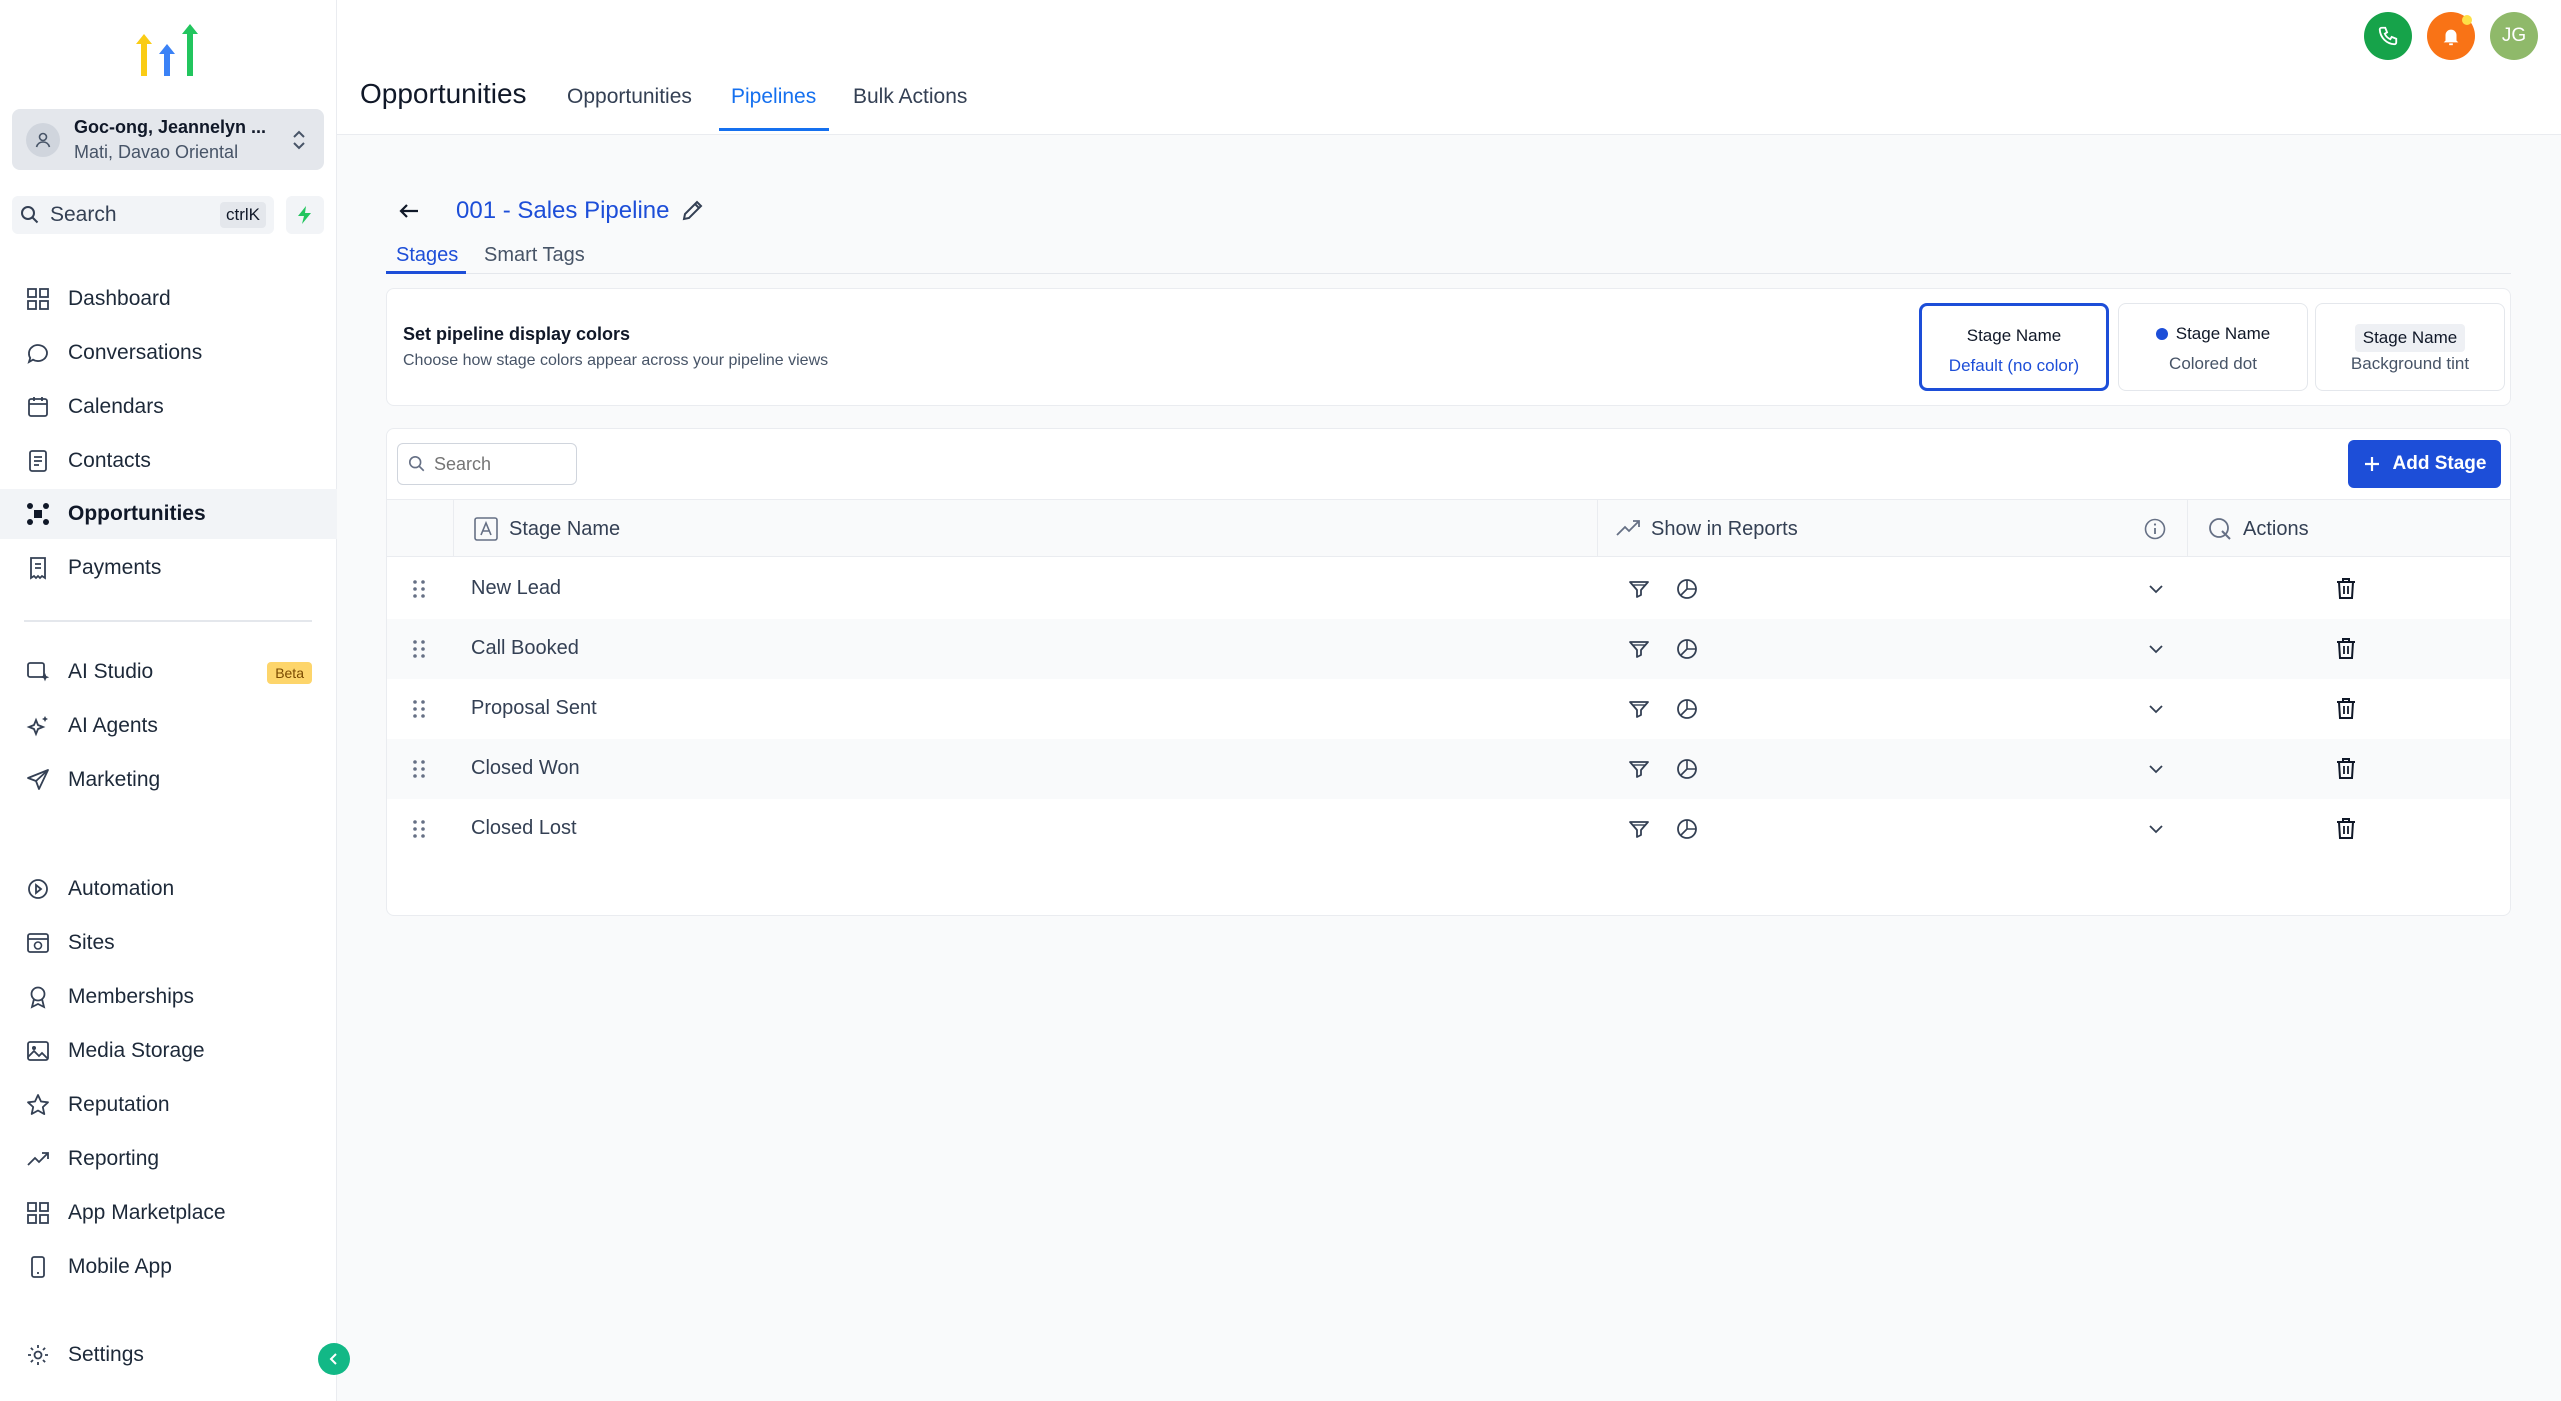 The image size is (2561, 1401). What do you see at coordinates (168, 672) in the screenshot?
I see `sidebar-item-ai-studio: AI Studio Beta` at bounding box center [168, 672].